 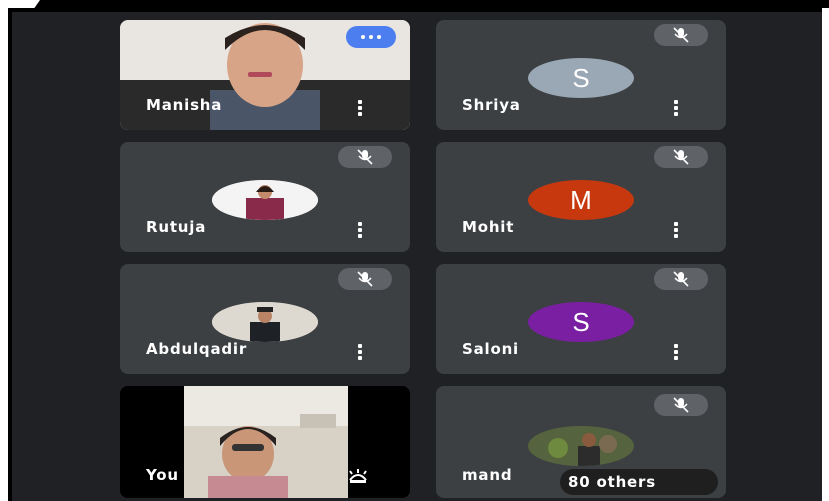 I want to click on participant-tile-abdulqadir: Abdulqadir, so click(x=265, y=319).